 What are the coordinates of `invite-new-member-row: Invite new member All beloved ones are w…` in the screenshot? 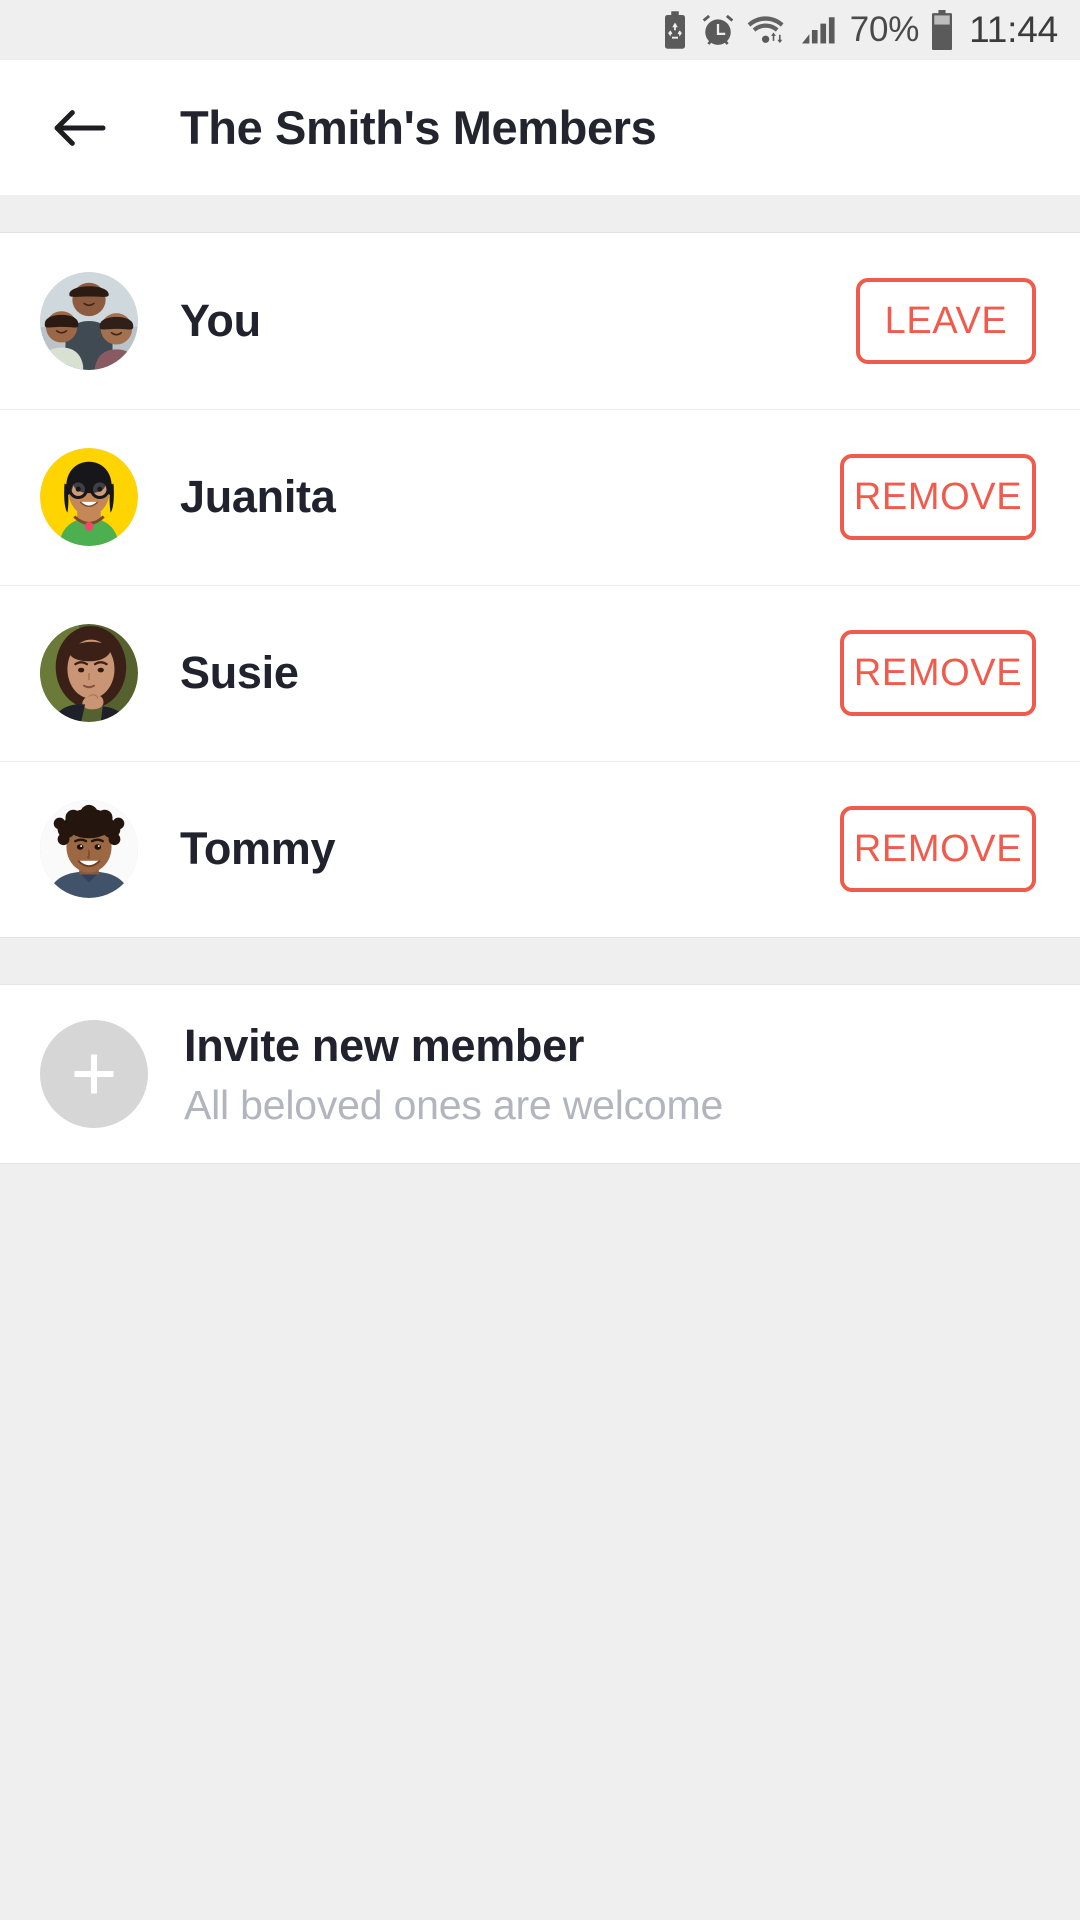 It's located at (540, 1074).